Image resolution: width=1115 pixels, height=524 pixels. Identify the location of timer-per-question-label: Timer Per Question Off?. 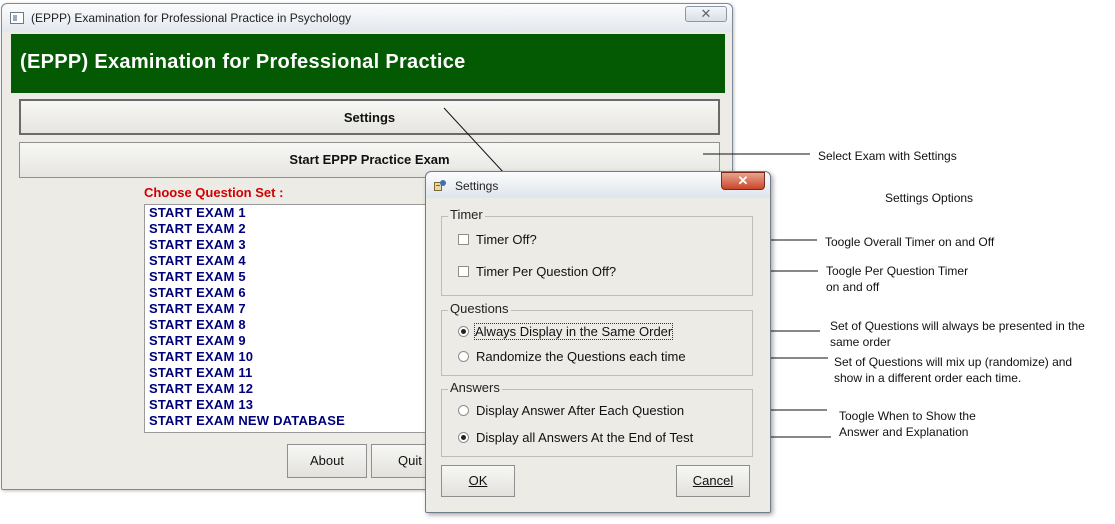
(546, 271).